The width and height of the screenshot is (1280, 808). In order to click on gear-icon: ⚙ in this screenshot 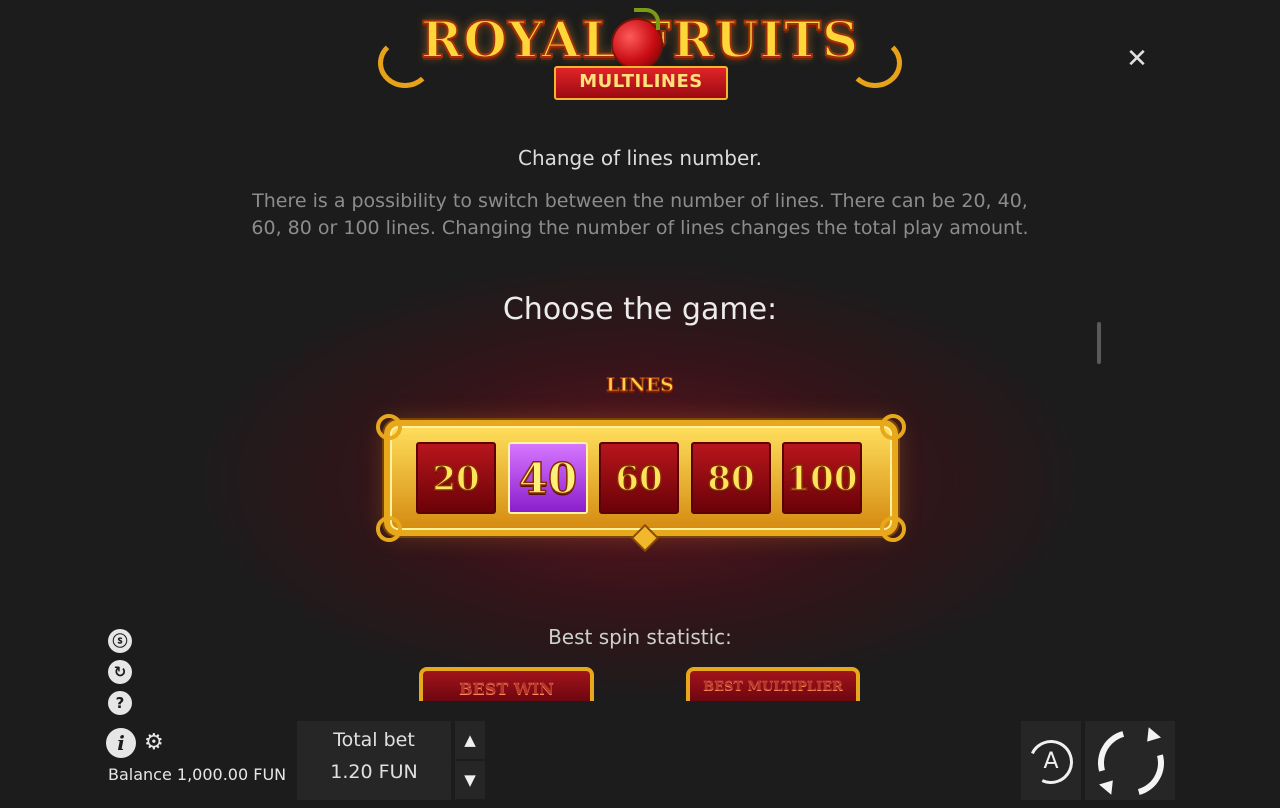, I will do `click(155, 743)`.